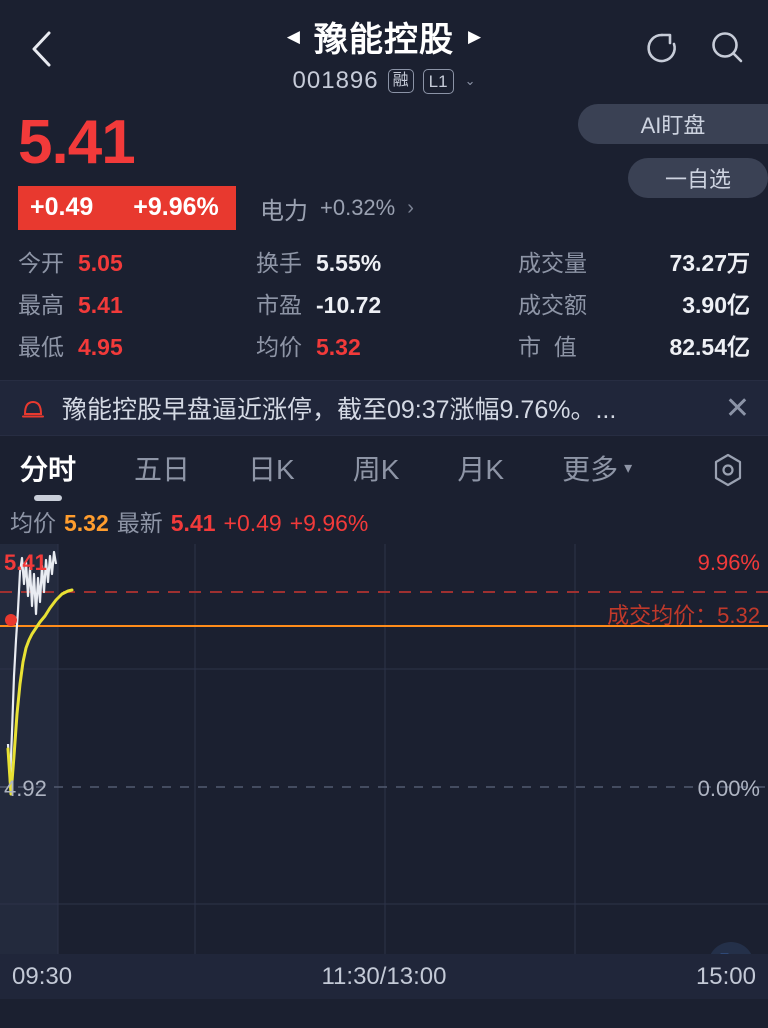 This screenshot has height=1028, width=768. I want to click on stat-pe-ratio: 市盈 -10.72, so click(387, 303).